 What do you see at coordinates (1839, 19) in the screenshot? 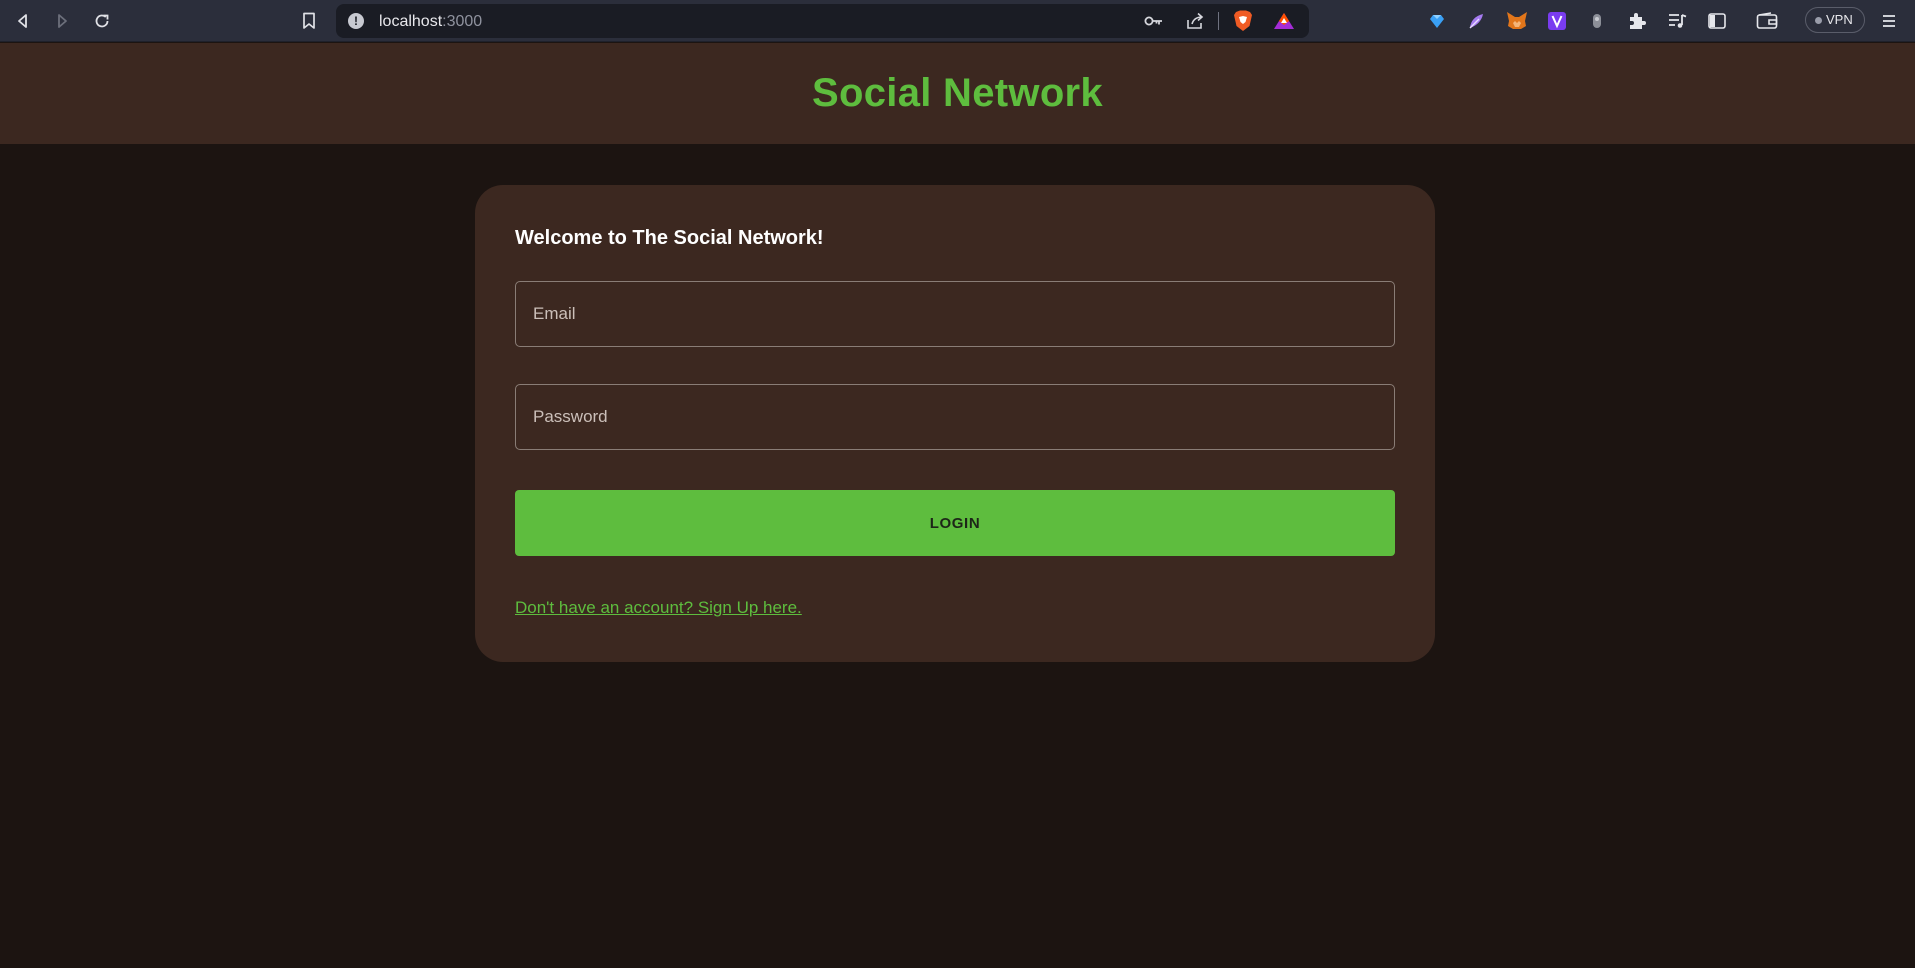
I see `vpn-label: VPN` at bounding box center [1839, 19].